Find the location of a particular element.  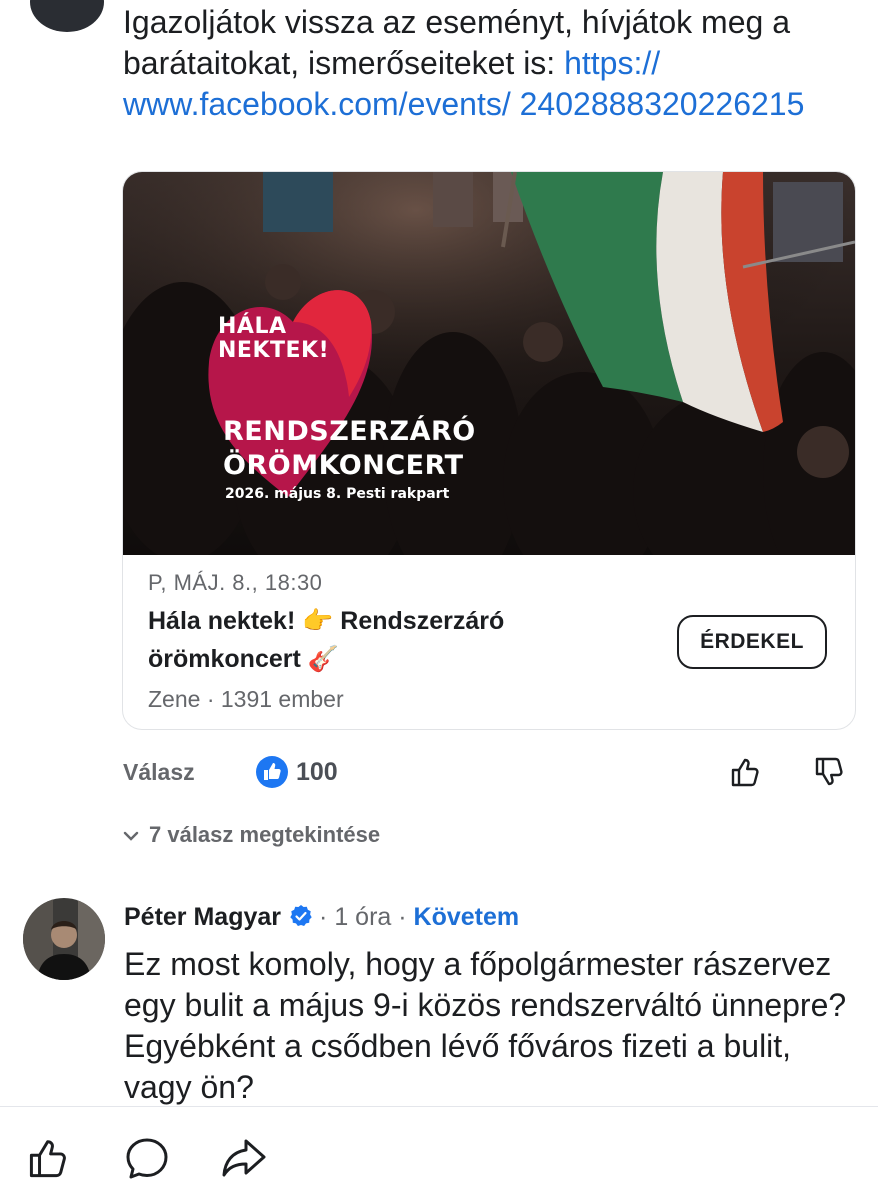

thumbs-up-icon is located at coordinates (746, 772).